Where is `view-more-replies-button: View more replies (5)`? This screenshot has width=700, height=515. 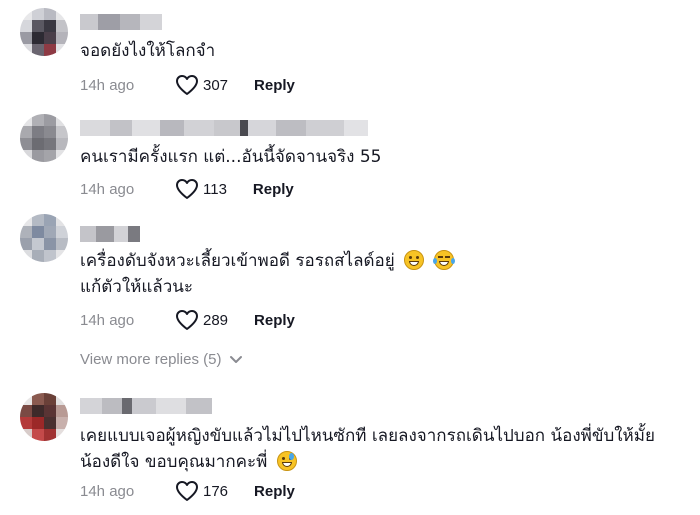
view-more-replies-button: View more replies (5) is located at coordinates (161, 359).